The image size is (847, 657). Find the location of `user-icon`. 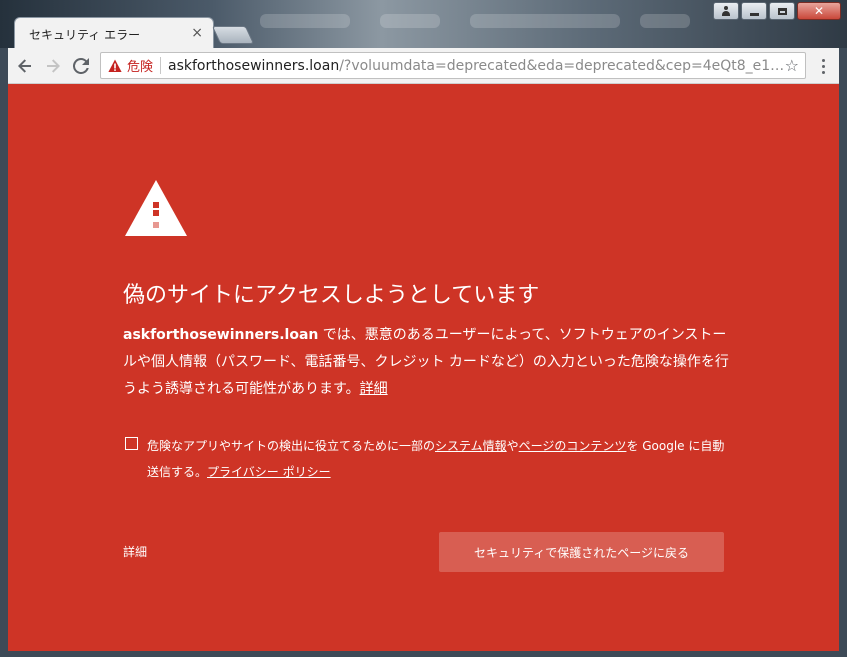

user-icon is located at coordinates (726, 11).